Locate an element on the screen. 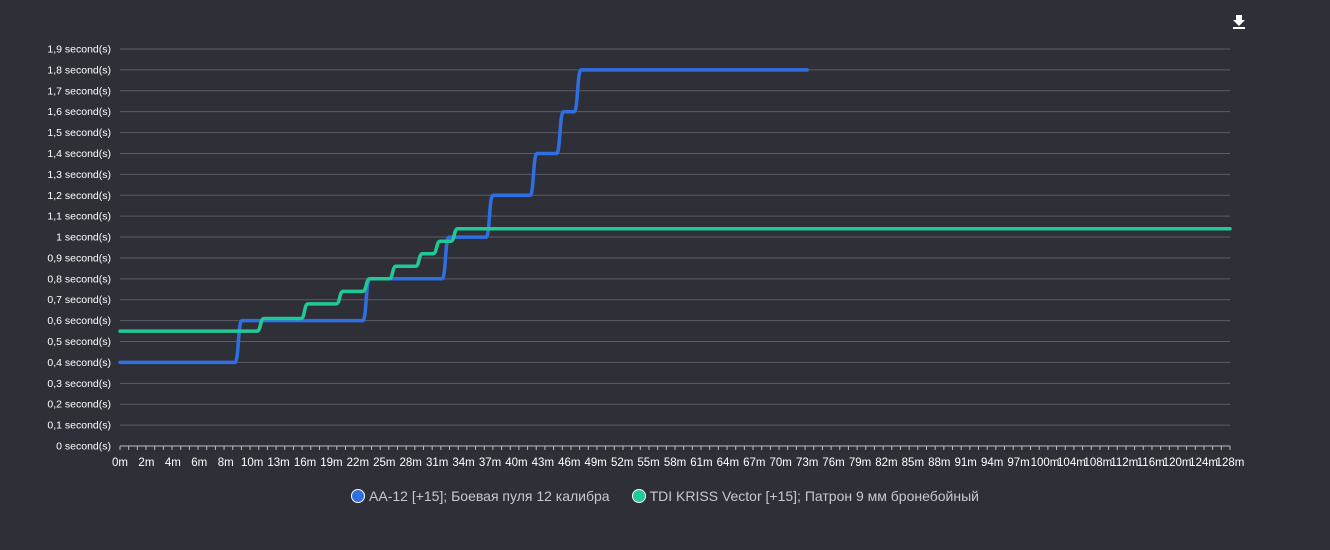 The height and width of the screenshot is (550, 1330). x-tick-label: 2m is located at coordinates (146, 463).